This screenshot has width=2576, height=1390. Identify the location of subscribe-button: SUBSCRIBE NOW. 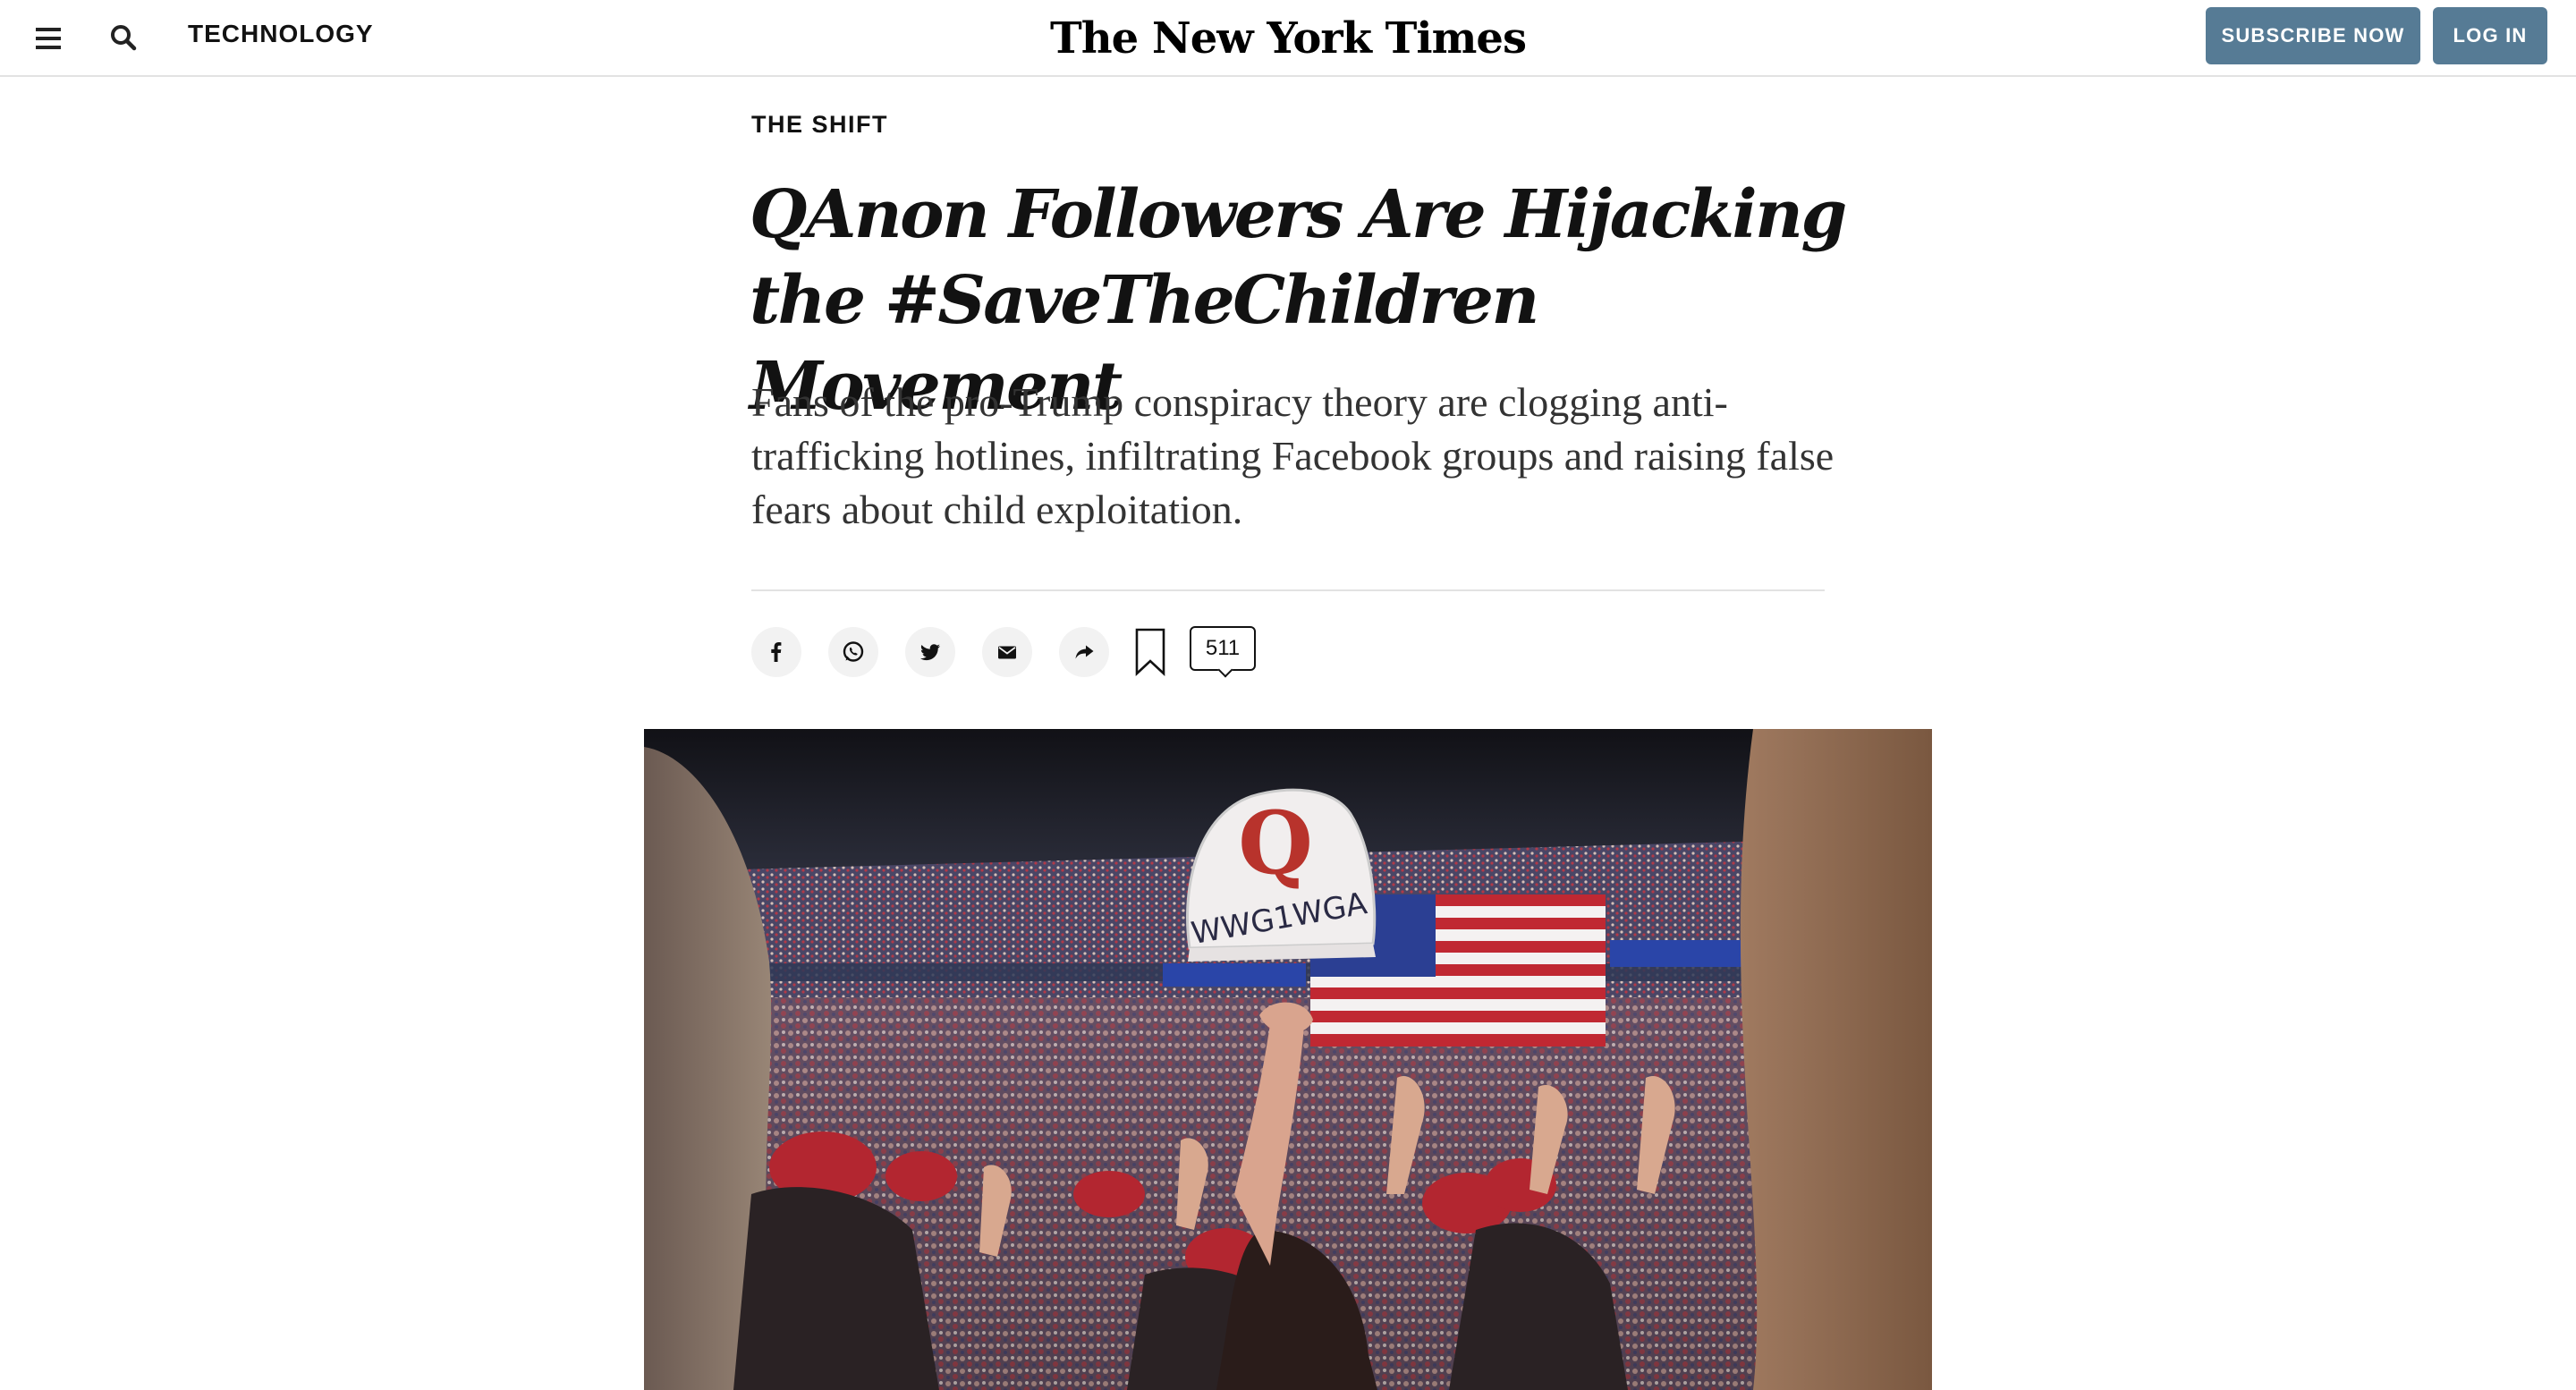
(2313, 35).